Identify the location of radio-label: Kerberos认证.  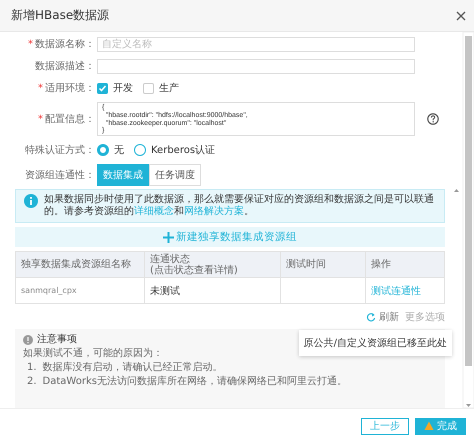
(183, 150).